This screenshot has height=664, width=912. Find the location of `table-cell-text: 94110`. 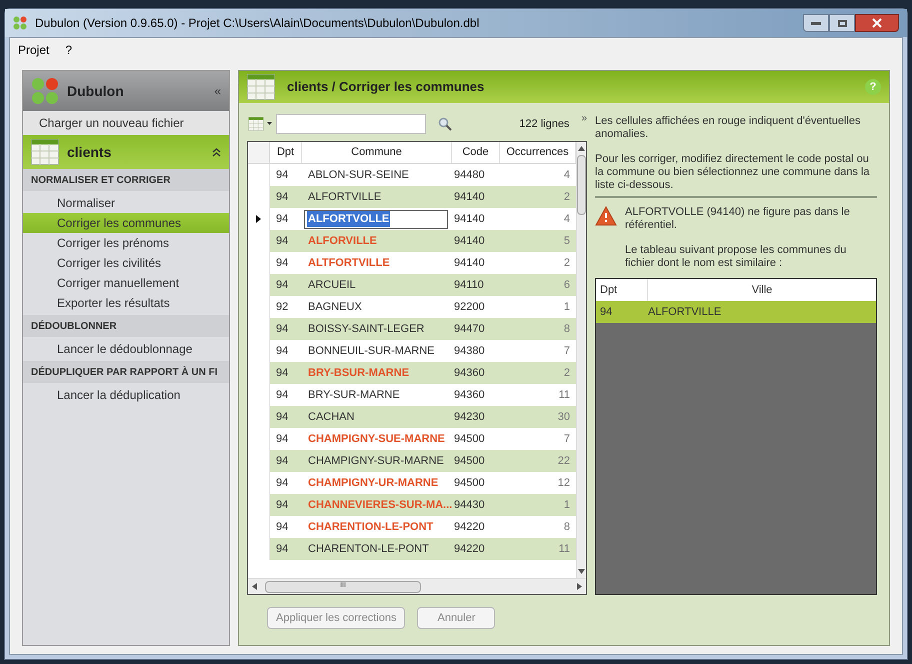

table-cell-text: 94110 is located at coordinates (469, 285).